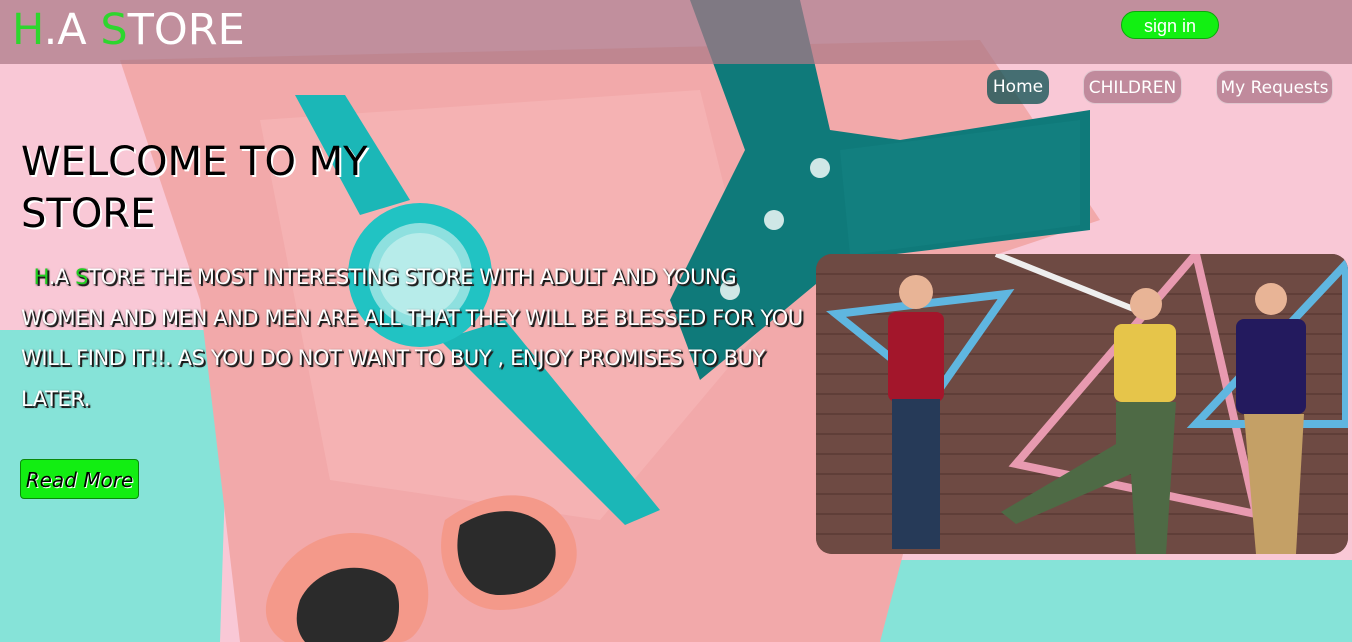 The width and height of the screenshot is (1352, 642). I want to click on nav-my-requests: My Requests, so click(1274, 87).